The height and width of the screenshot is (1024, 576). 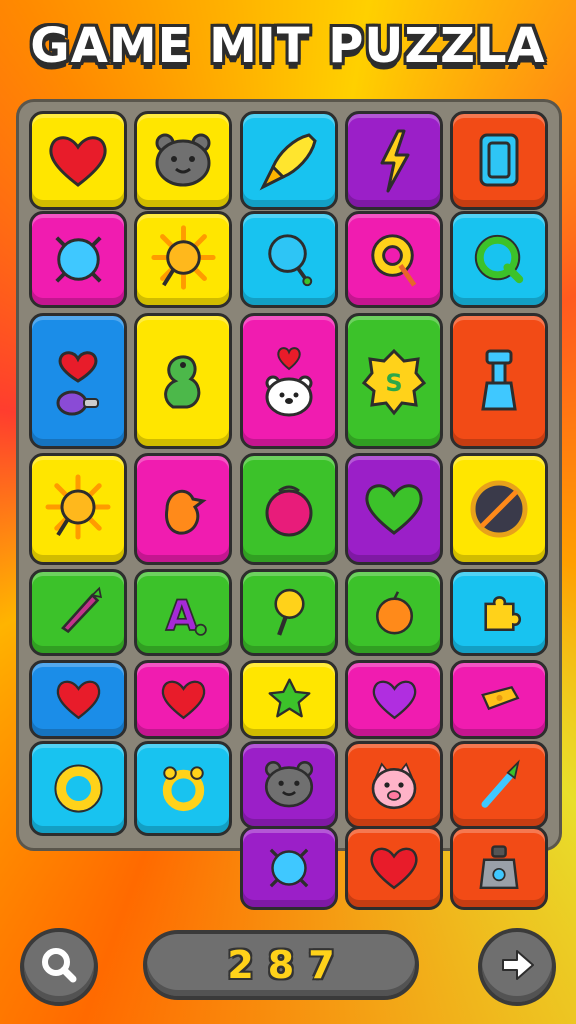 I want to click on berry-icon, so click(x=289, y=509).